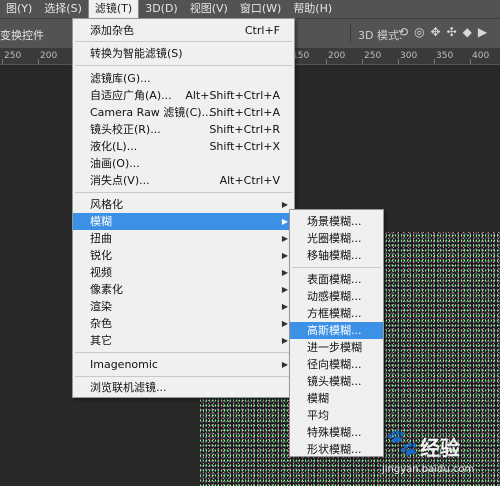 This screenshot has height=486, width=500. What do you see at coordinates (445, 56) in the screenshot?
I see `ruler-tick-label: 350` at bounding box center [445, 56].